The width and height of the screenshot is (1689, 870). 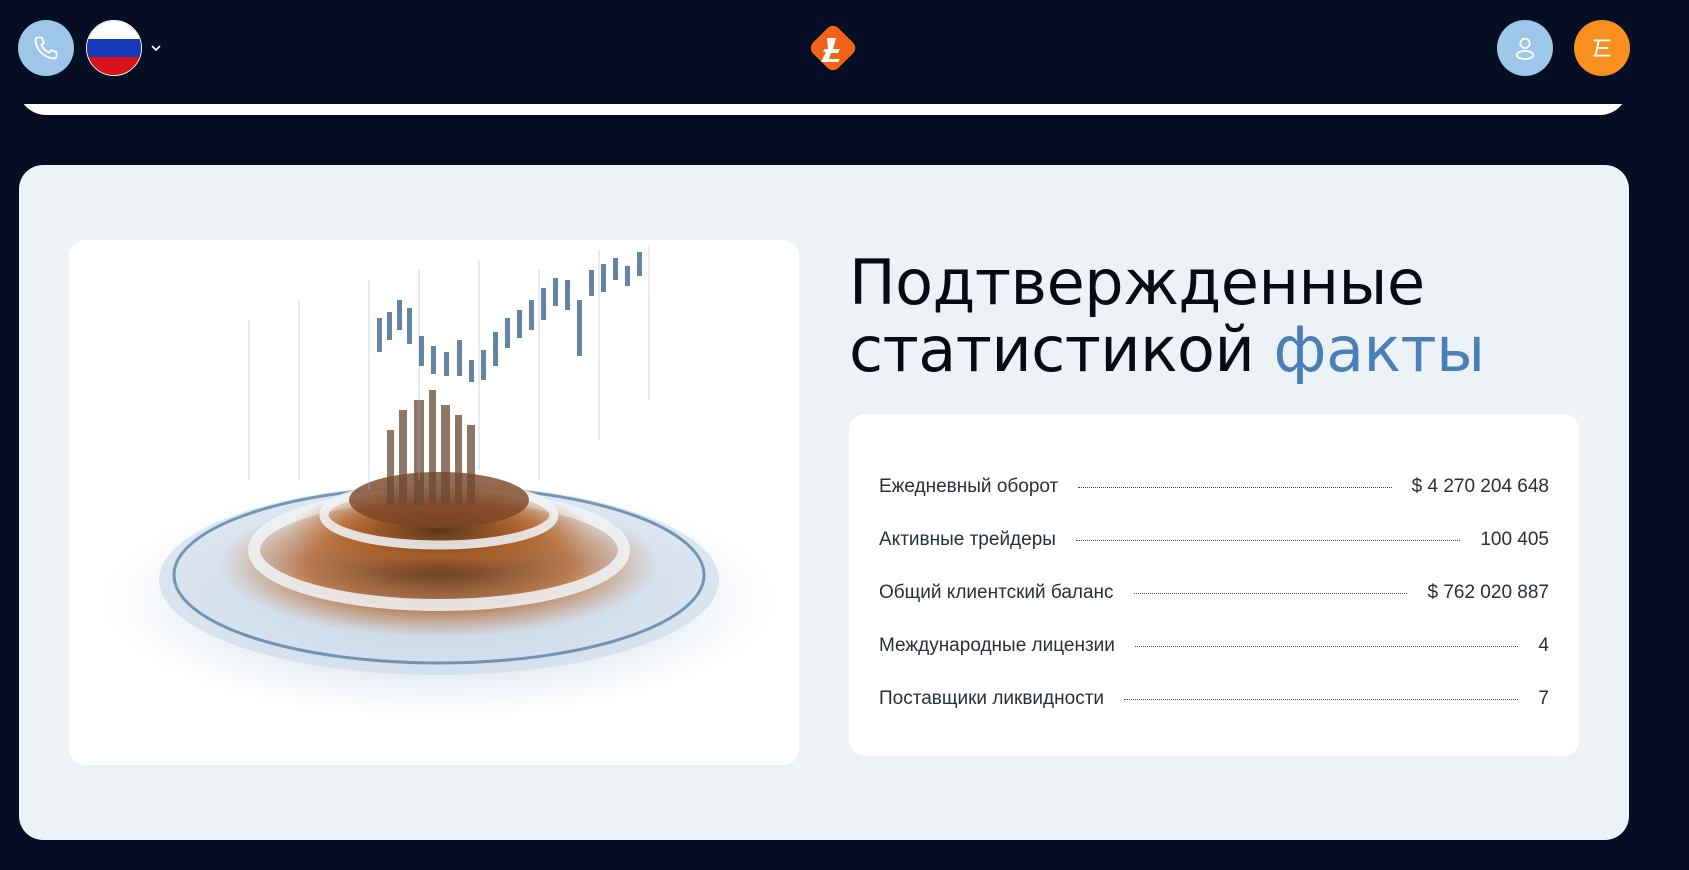 I want to click on stat-label: Международные лицензии, so click(x=997, y=645).